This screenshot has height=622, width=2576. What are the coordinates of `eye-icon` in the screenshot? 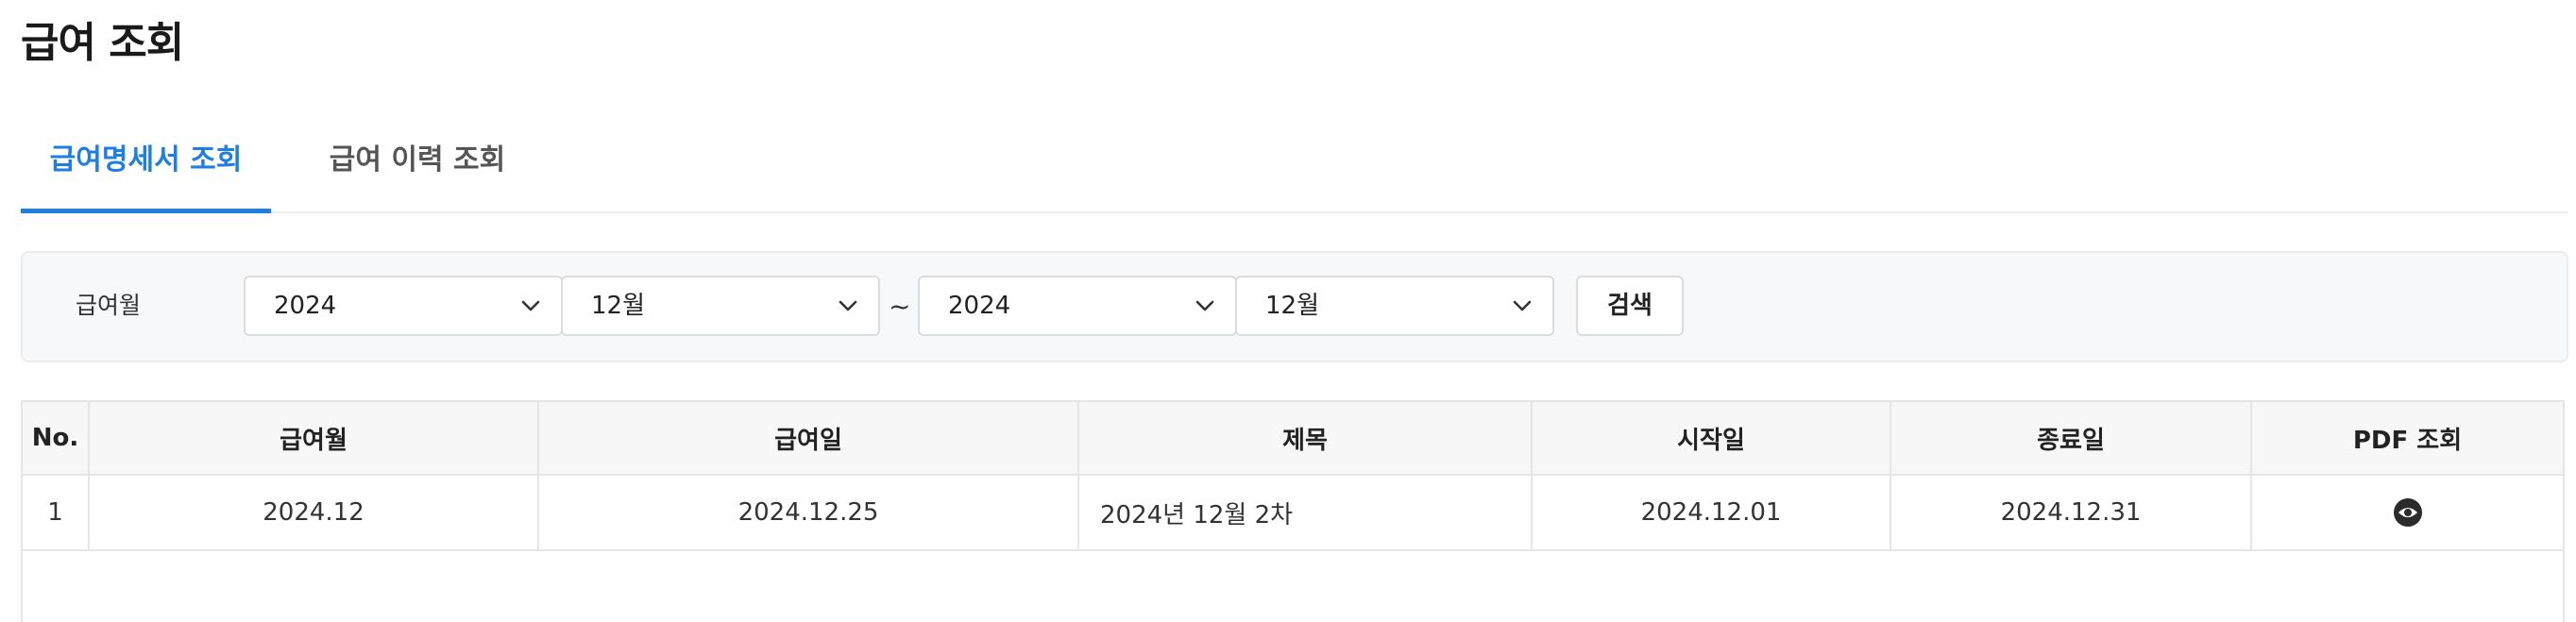 It's located at (2408, 512).